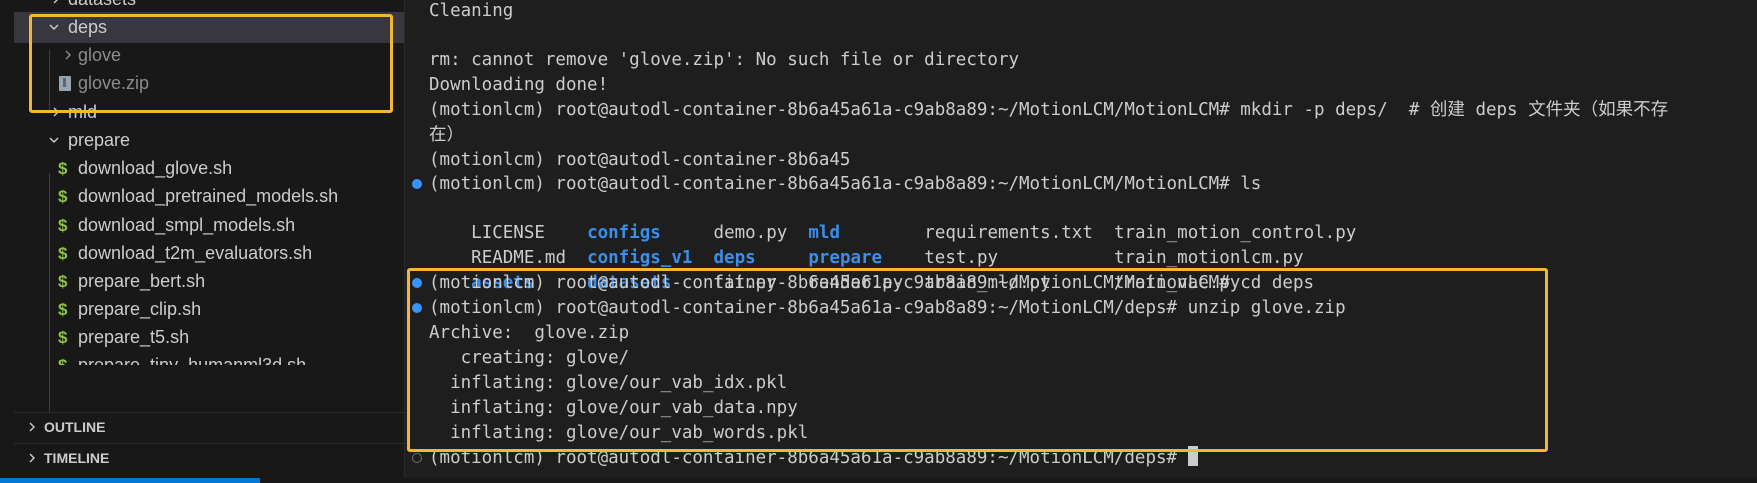 This screenshot has width=1757, height=483. Describe the element at coordinates (130, 480) in the screenshot. I see `status-bar-remote` at that location.